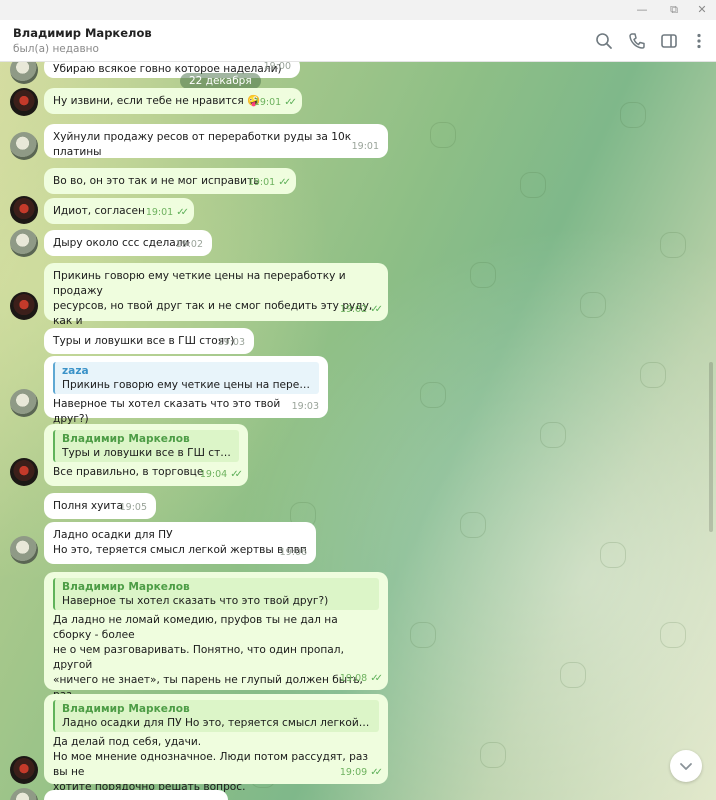 The height and width of the screenshot is (800, 716). Describe the element at coordinates (75, 371) in the screenshot. I see `reply-author: zaza` at that location.